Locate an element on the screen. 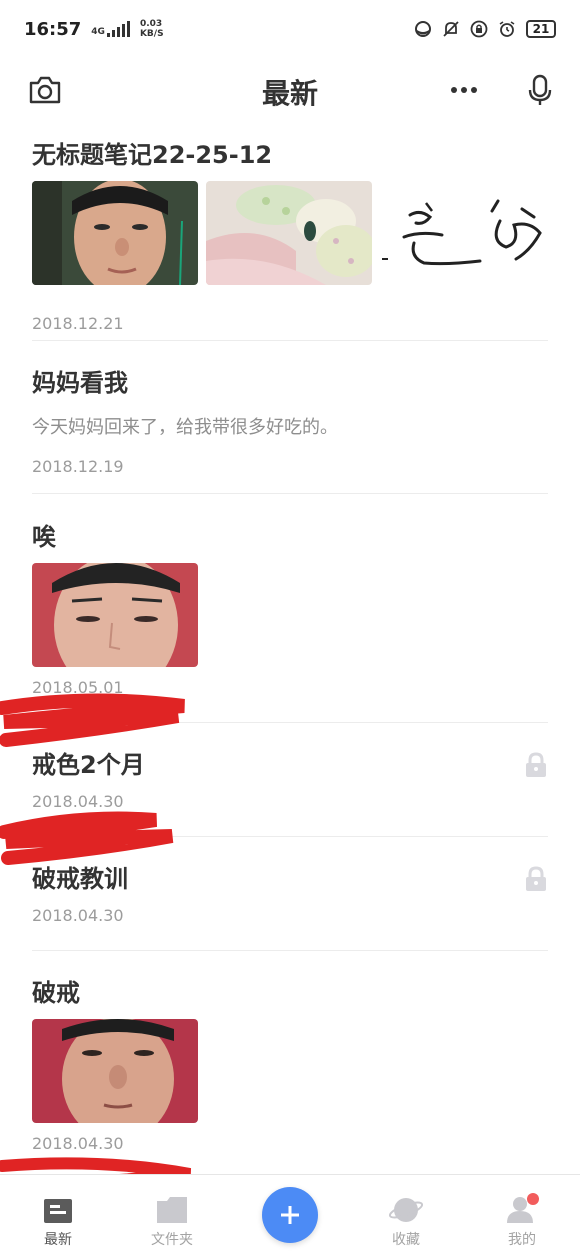 The width and height of the screenshot is (580, 1257). nav-profile: 我的 is located at coordinates (522, 1216).